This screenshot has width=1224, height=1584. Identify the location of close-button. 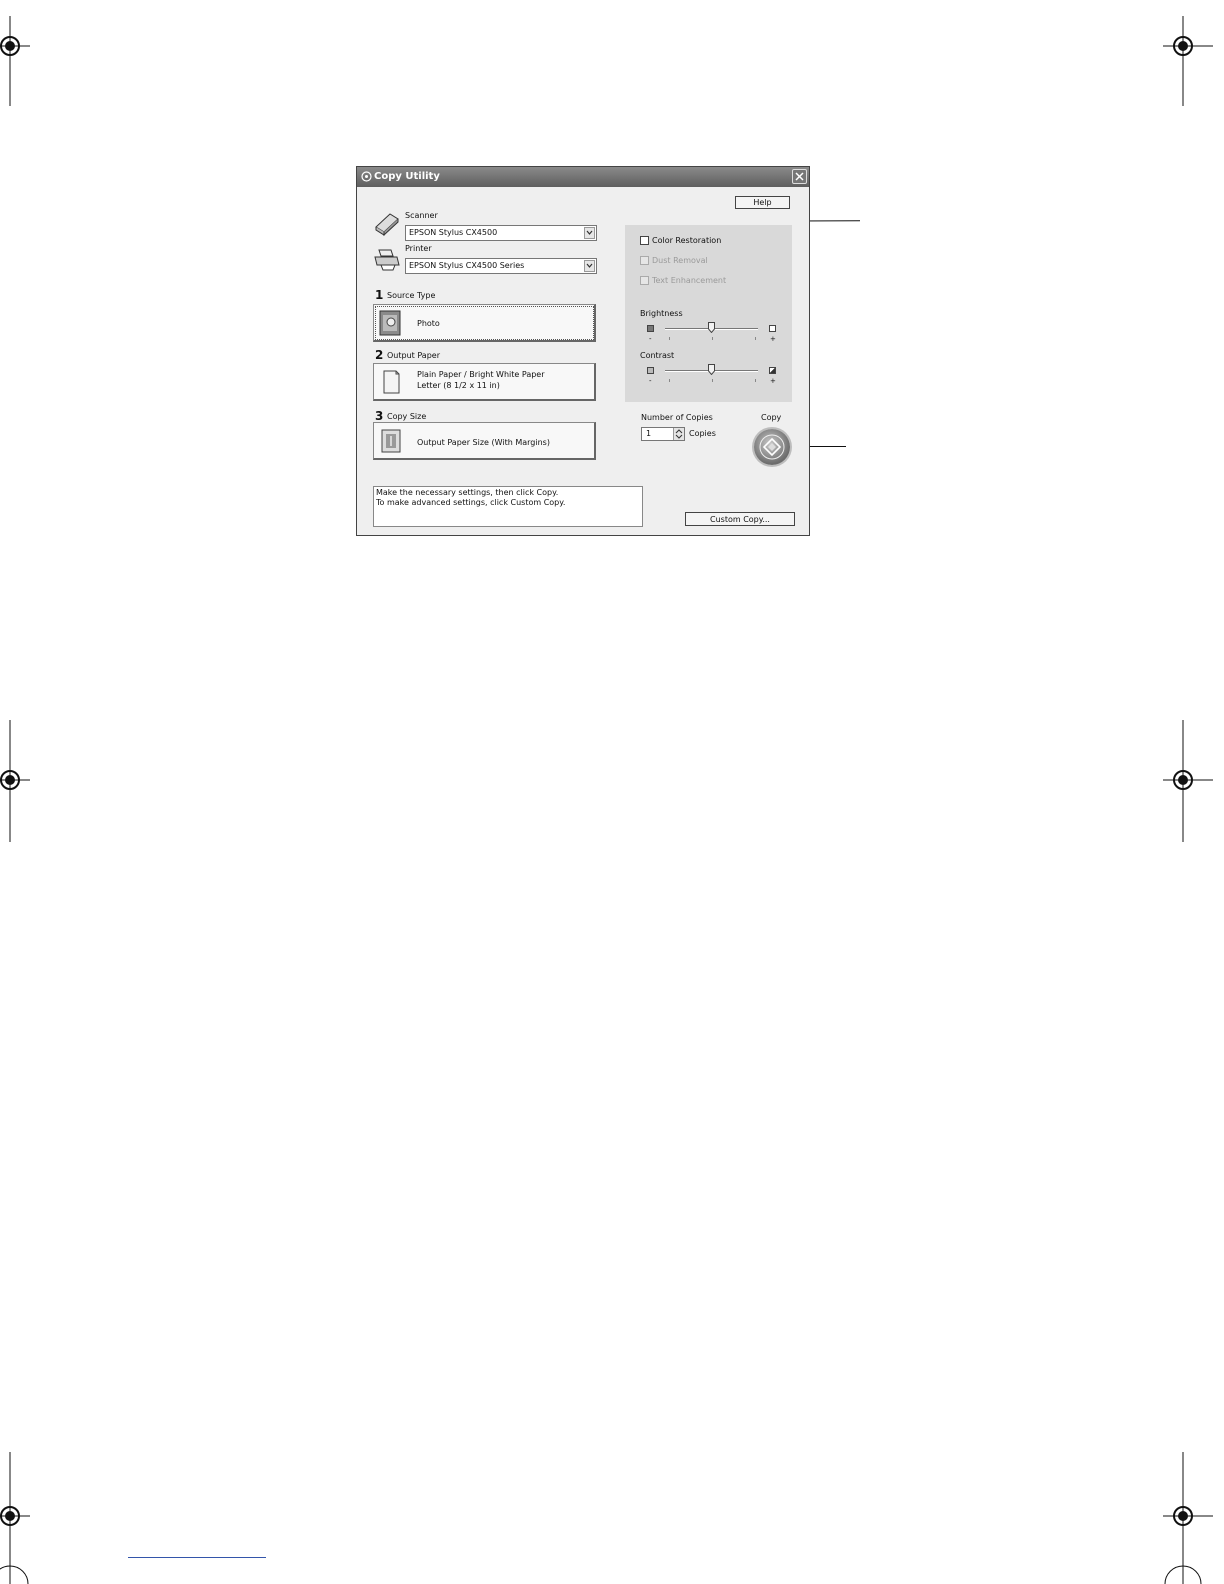
(799, 176).